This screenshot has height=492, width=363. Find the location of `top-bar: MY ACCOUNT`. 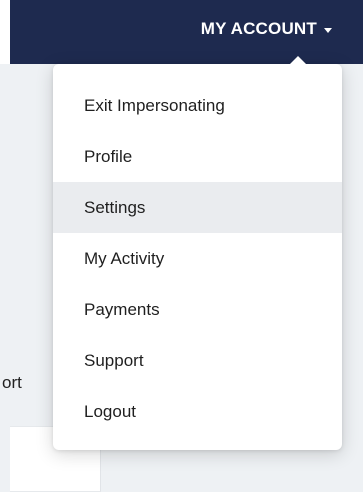

top-bar: MY ACCOUNT is located at coordinates (181, 32).